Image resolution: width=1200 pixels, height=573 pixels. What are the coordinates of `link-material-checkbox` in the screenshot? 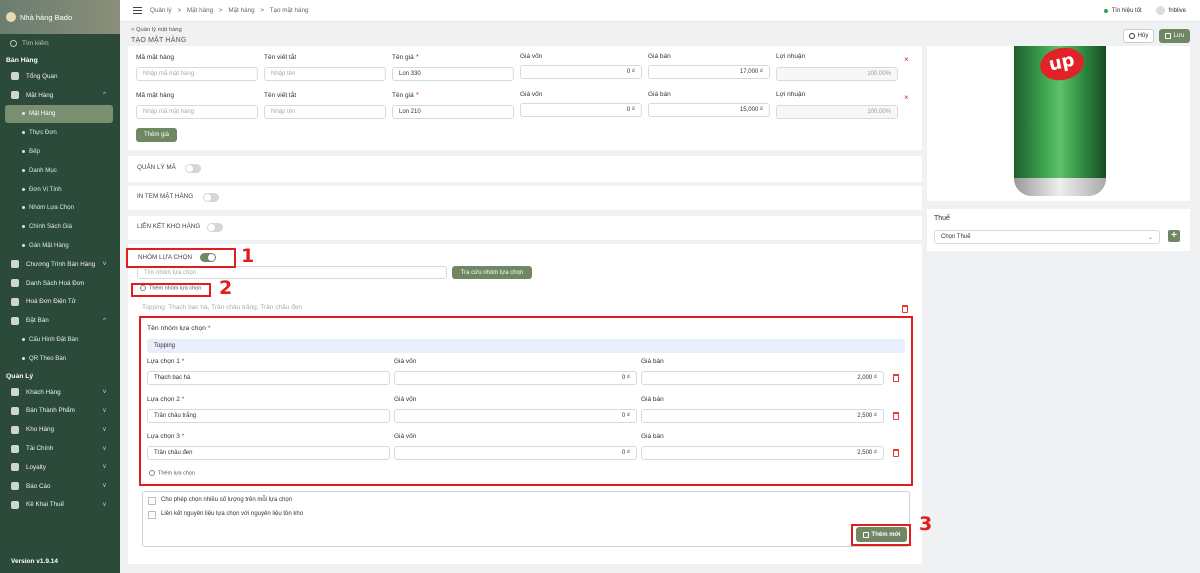 It's located at (152, 515).